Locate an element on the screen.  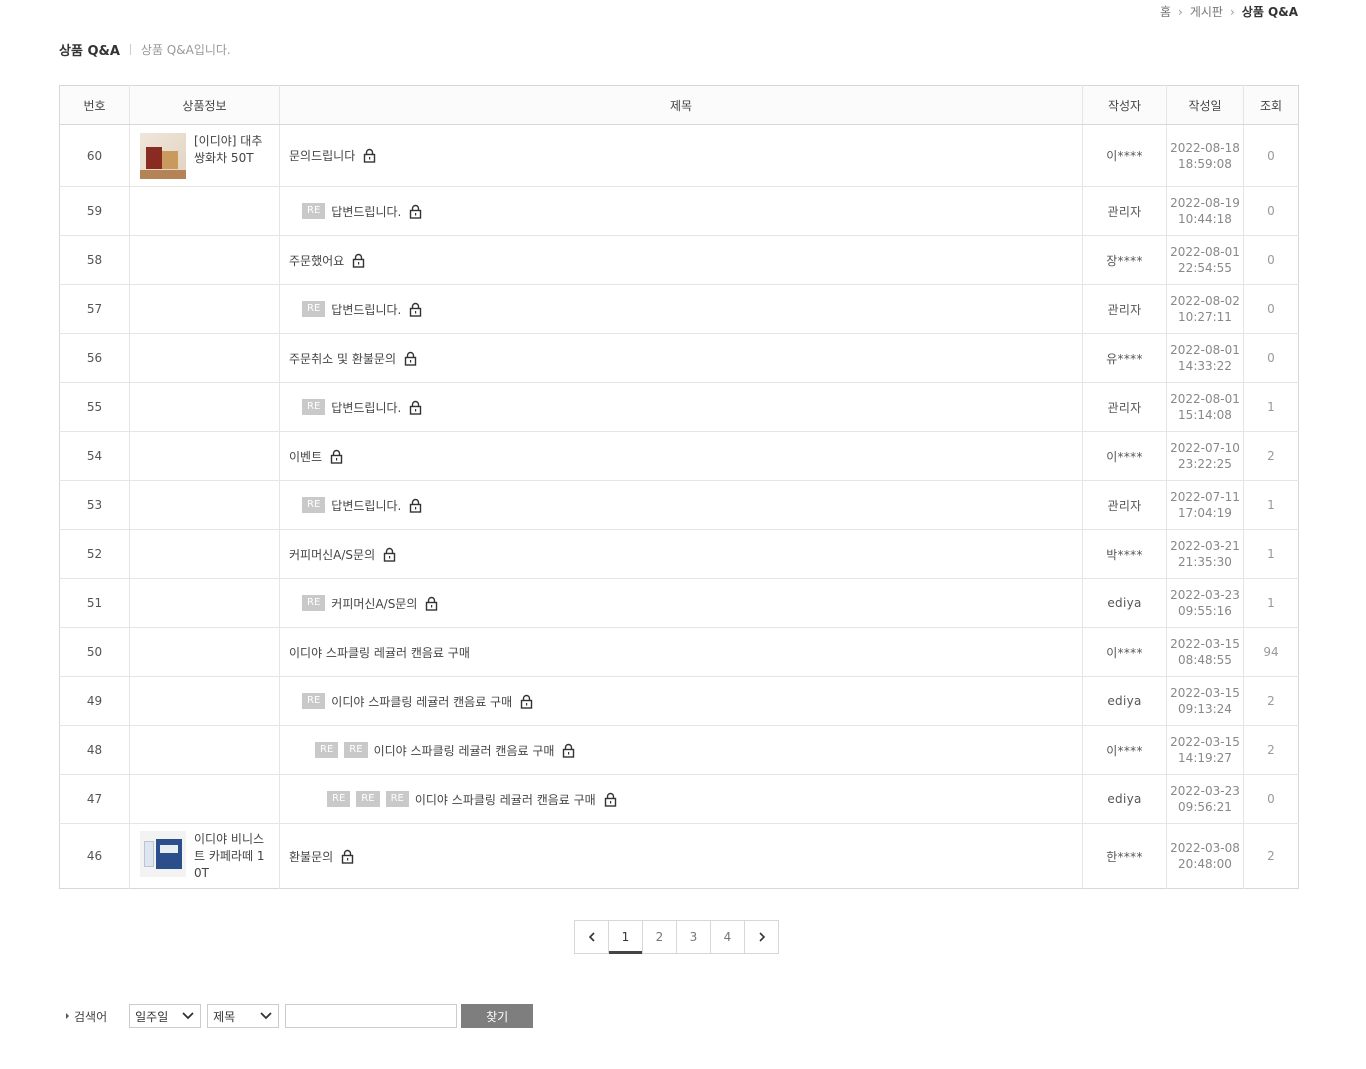
period-select: 일주일 is located at coordinates (165, 1016).